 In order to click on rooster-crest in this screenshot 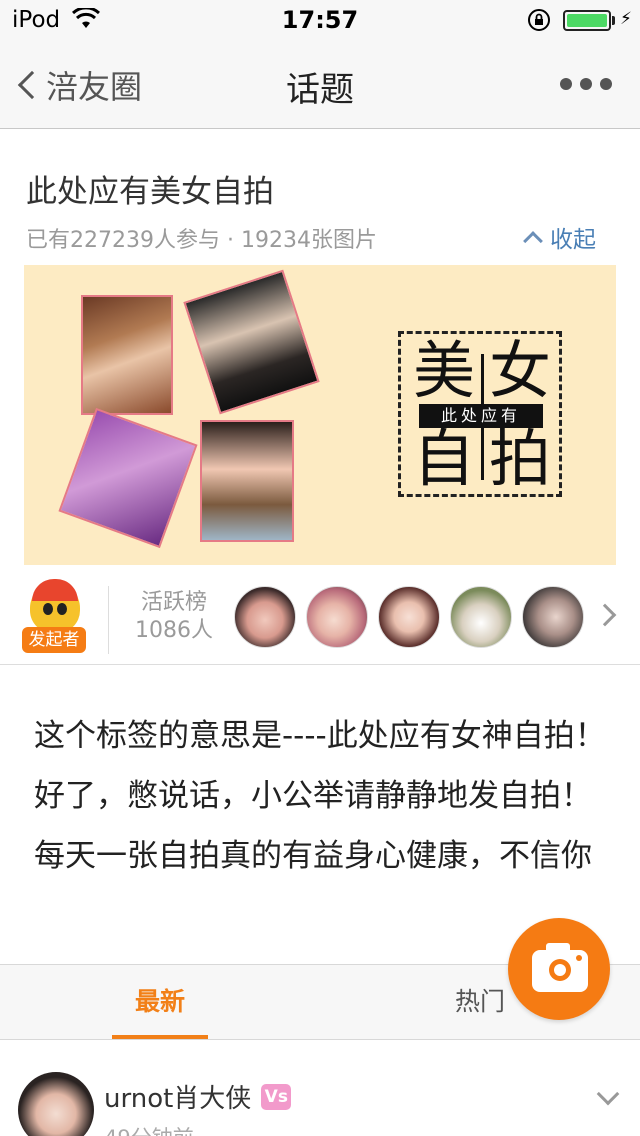, I will do `click(55, 590)`.